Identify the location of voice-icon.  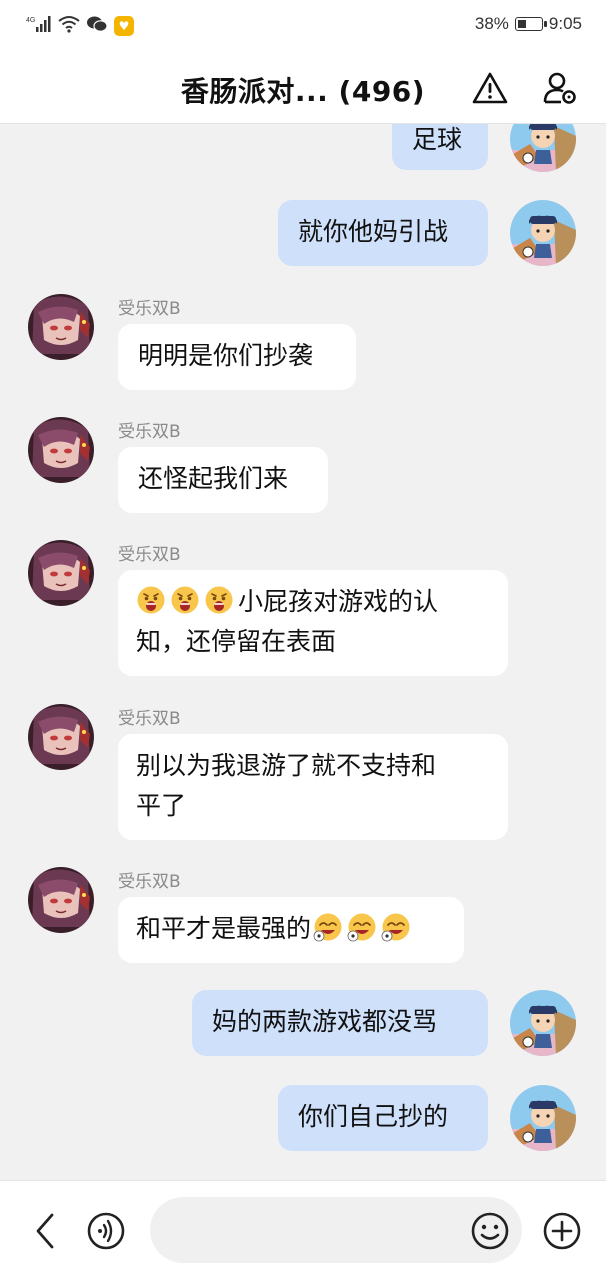
(106, 1231).